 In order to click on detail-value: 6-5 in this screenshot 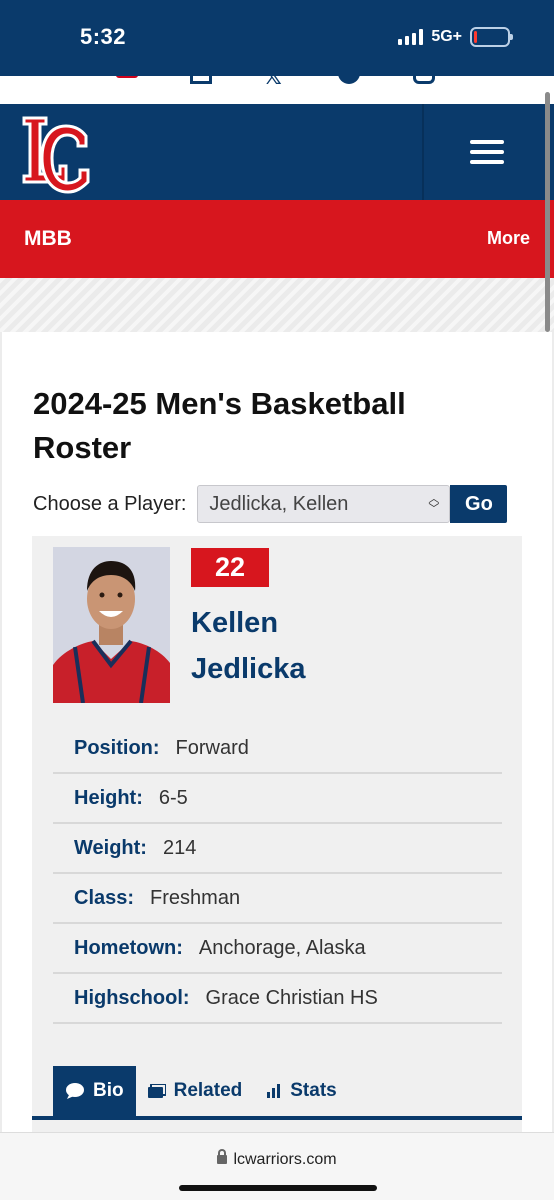, I will do `click(173, 797)`.